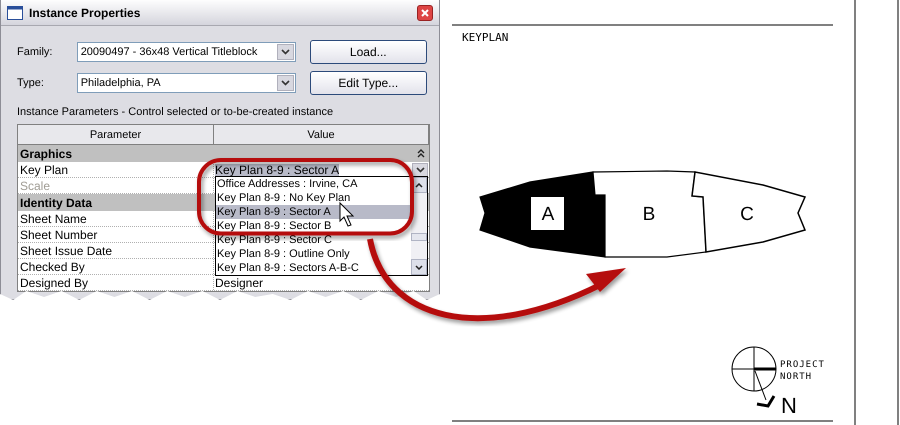 This screenshot has height=425, width=900. I want to click on sector-label: B, so click(649, 214).